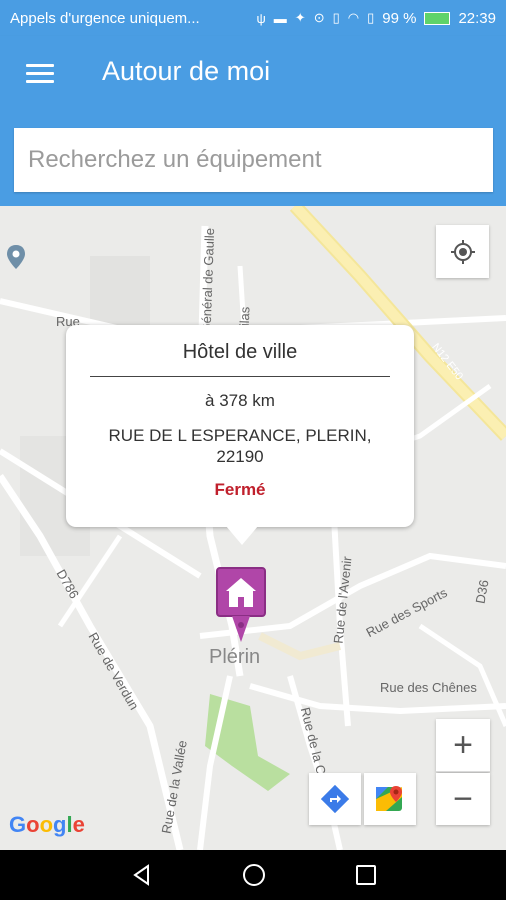  Describe the element at coordinates (240, 352) in the screenshot. I see `popup-title: Hôtel de ville` at that location.